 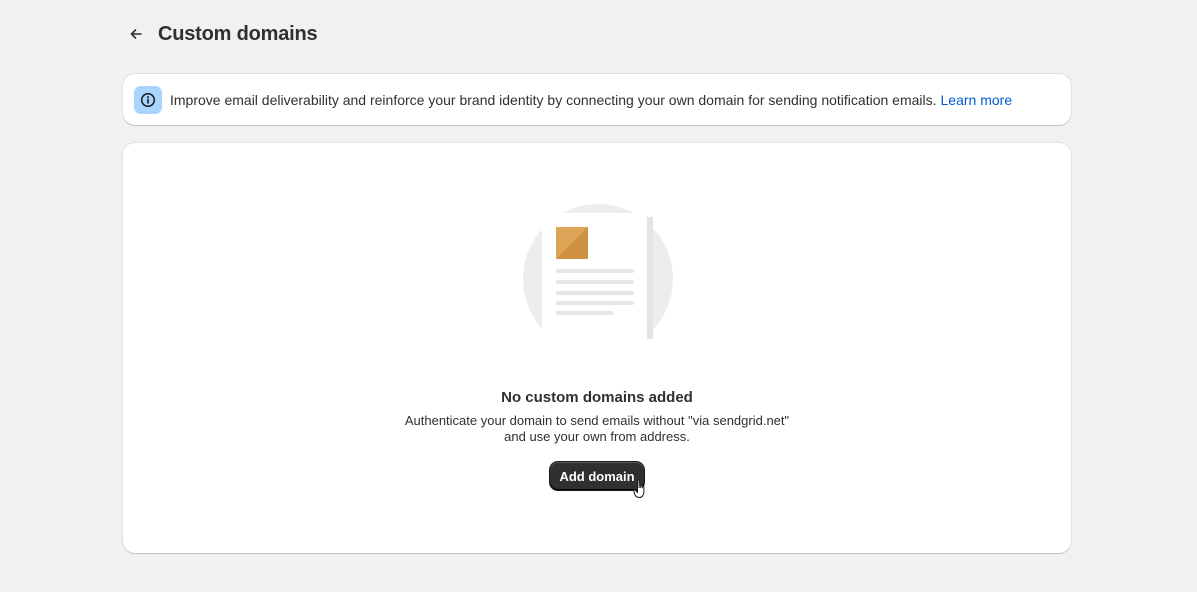 I want to click on page-header: Custom domains, so click(x=221, y=34).